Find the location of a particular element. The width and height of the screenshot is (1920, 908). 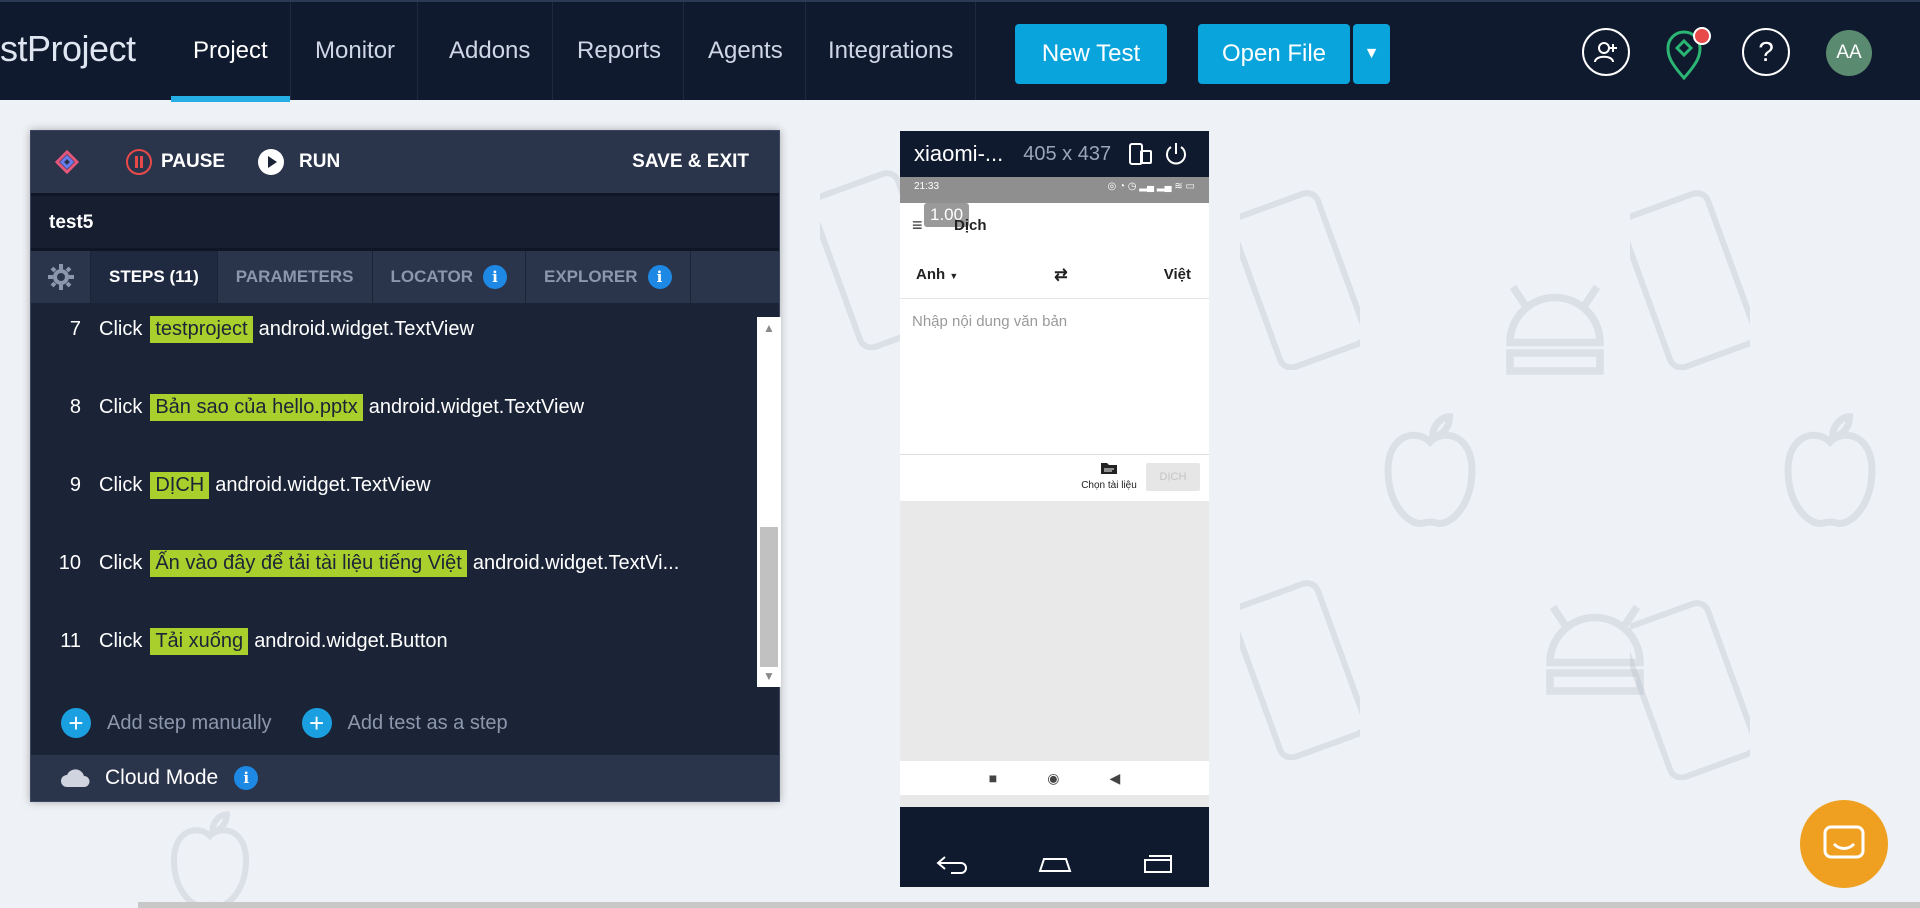

recorder-tabs: STEPS (11) PARAMETERS LOCATOR i EXPLORER i is located at coordinates (405, 277).